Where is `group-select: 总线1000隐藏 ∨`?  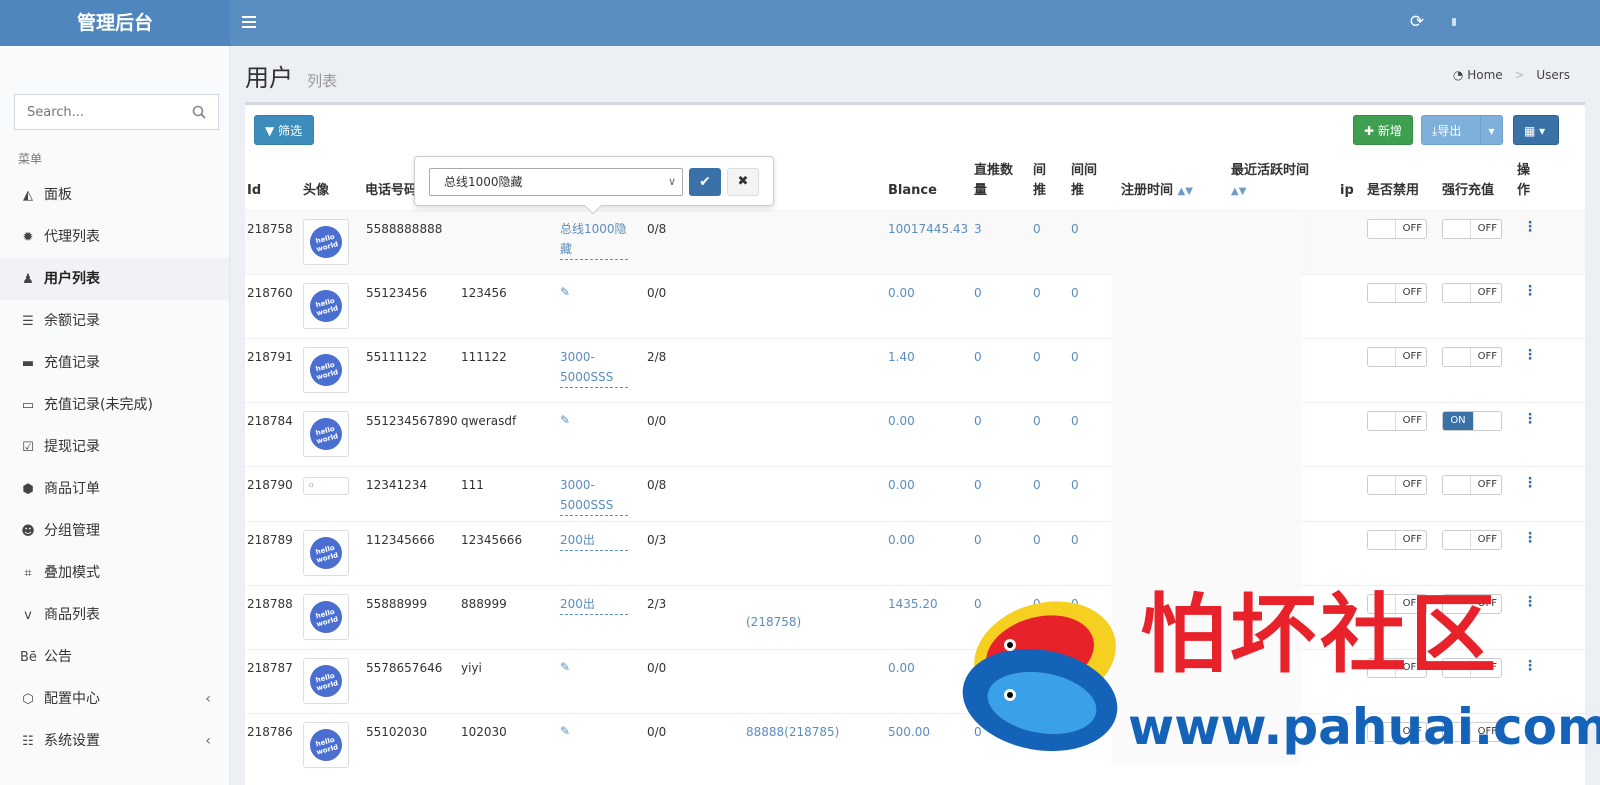
group-select: 总线1000隐藏 ∨ is located at coordinates (556, 182).